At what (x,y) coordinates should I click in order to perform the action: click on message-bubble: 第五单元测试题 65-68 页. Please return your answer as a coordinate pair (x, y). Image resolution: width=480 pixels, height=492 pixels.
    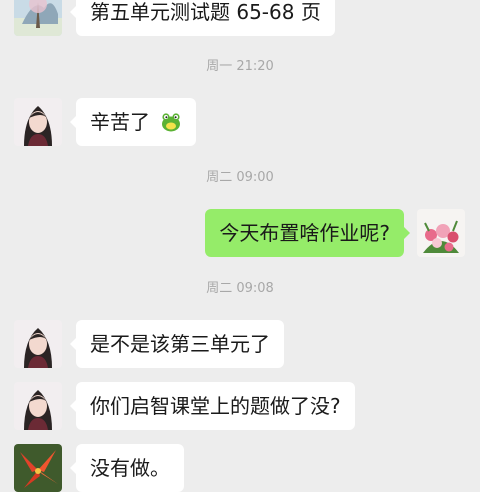
    Looking at the image, I should click on (202, 18).